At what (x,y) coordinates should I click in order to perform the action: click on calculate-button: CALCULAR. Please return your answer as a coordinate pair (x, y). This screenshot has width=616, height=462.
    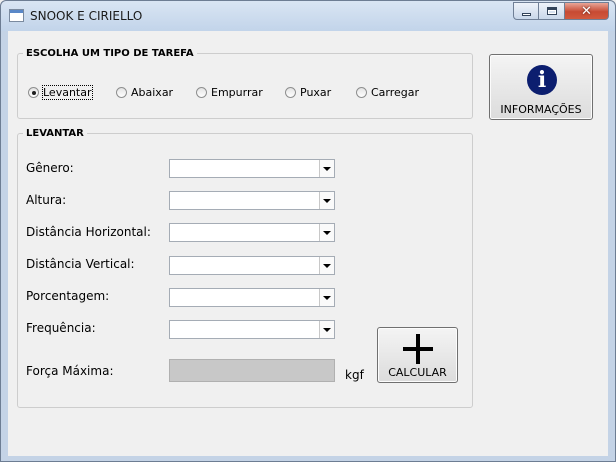
    Looking at the image, I should click on (417, 355).